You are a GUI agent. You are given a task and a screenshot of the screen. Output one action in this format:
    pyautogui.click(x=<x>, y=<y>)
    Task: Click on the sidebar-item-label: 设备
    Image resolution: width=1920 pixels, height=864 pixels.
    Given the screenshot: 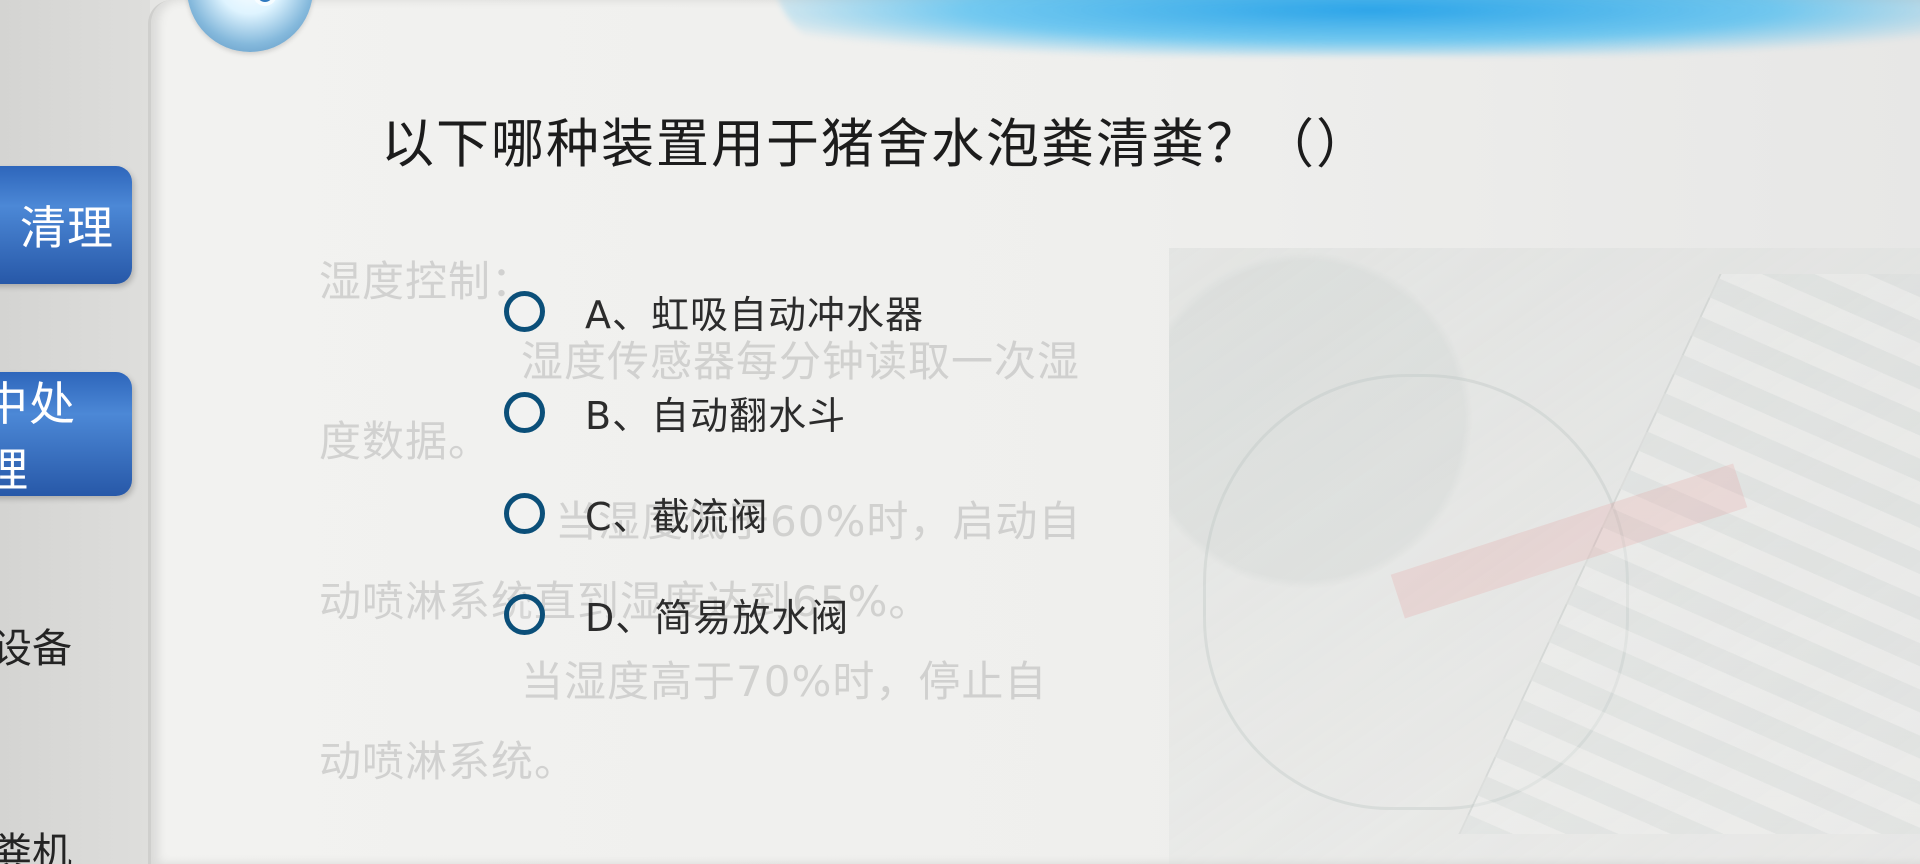 What is the action you would take?
    pyautogui.click(x=36, y=649)
    